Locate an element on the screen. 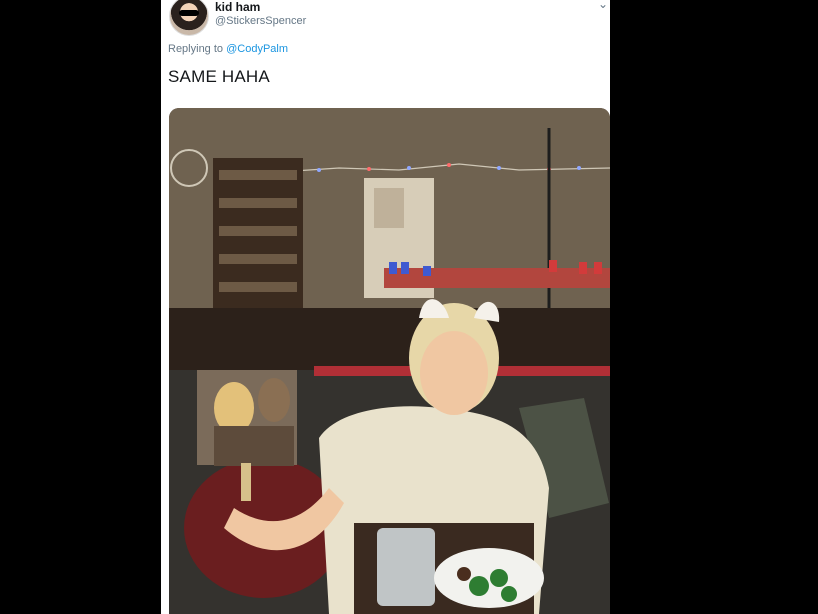 This screenshot has height=614, width=818. replying-to-link: @CodyPalm is located at coordinates (257, 49).